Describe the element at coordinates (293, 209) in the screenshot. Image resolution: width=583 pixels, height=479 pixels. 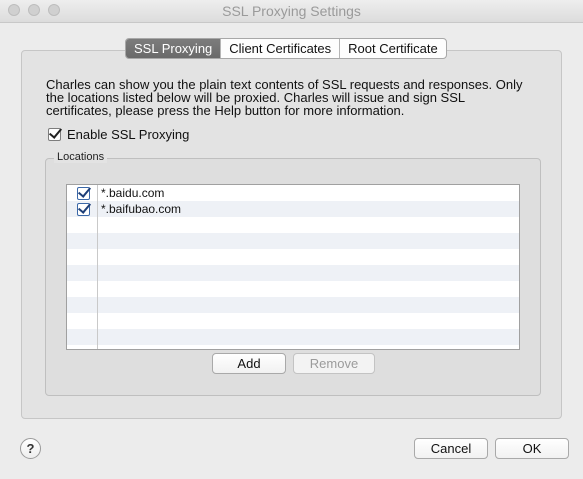
I see `list-item: *.baifubao.com` at that location.